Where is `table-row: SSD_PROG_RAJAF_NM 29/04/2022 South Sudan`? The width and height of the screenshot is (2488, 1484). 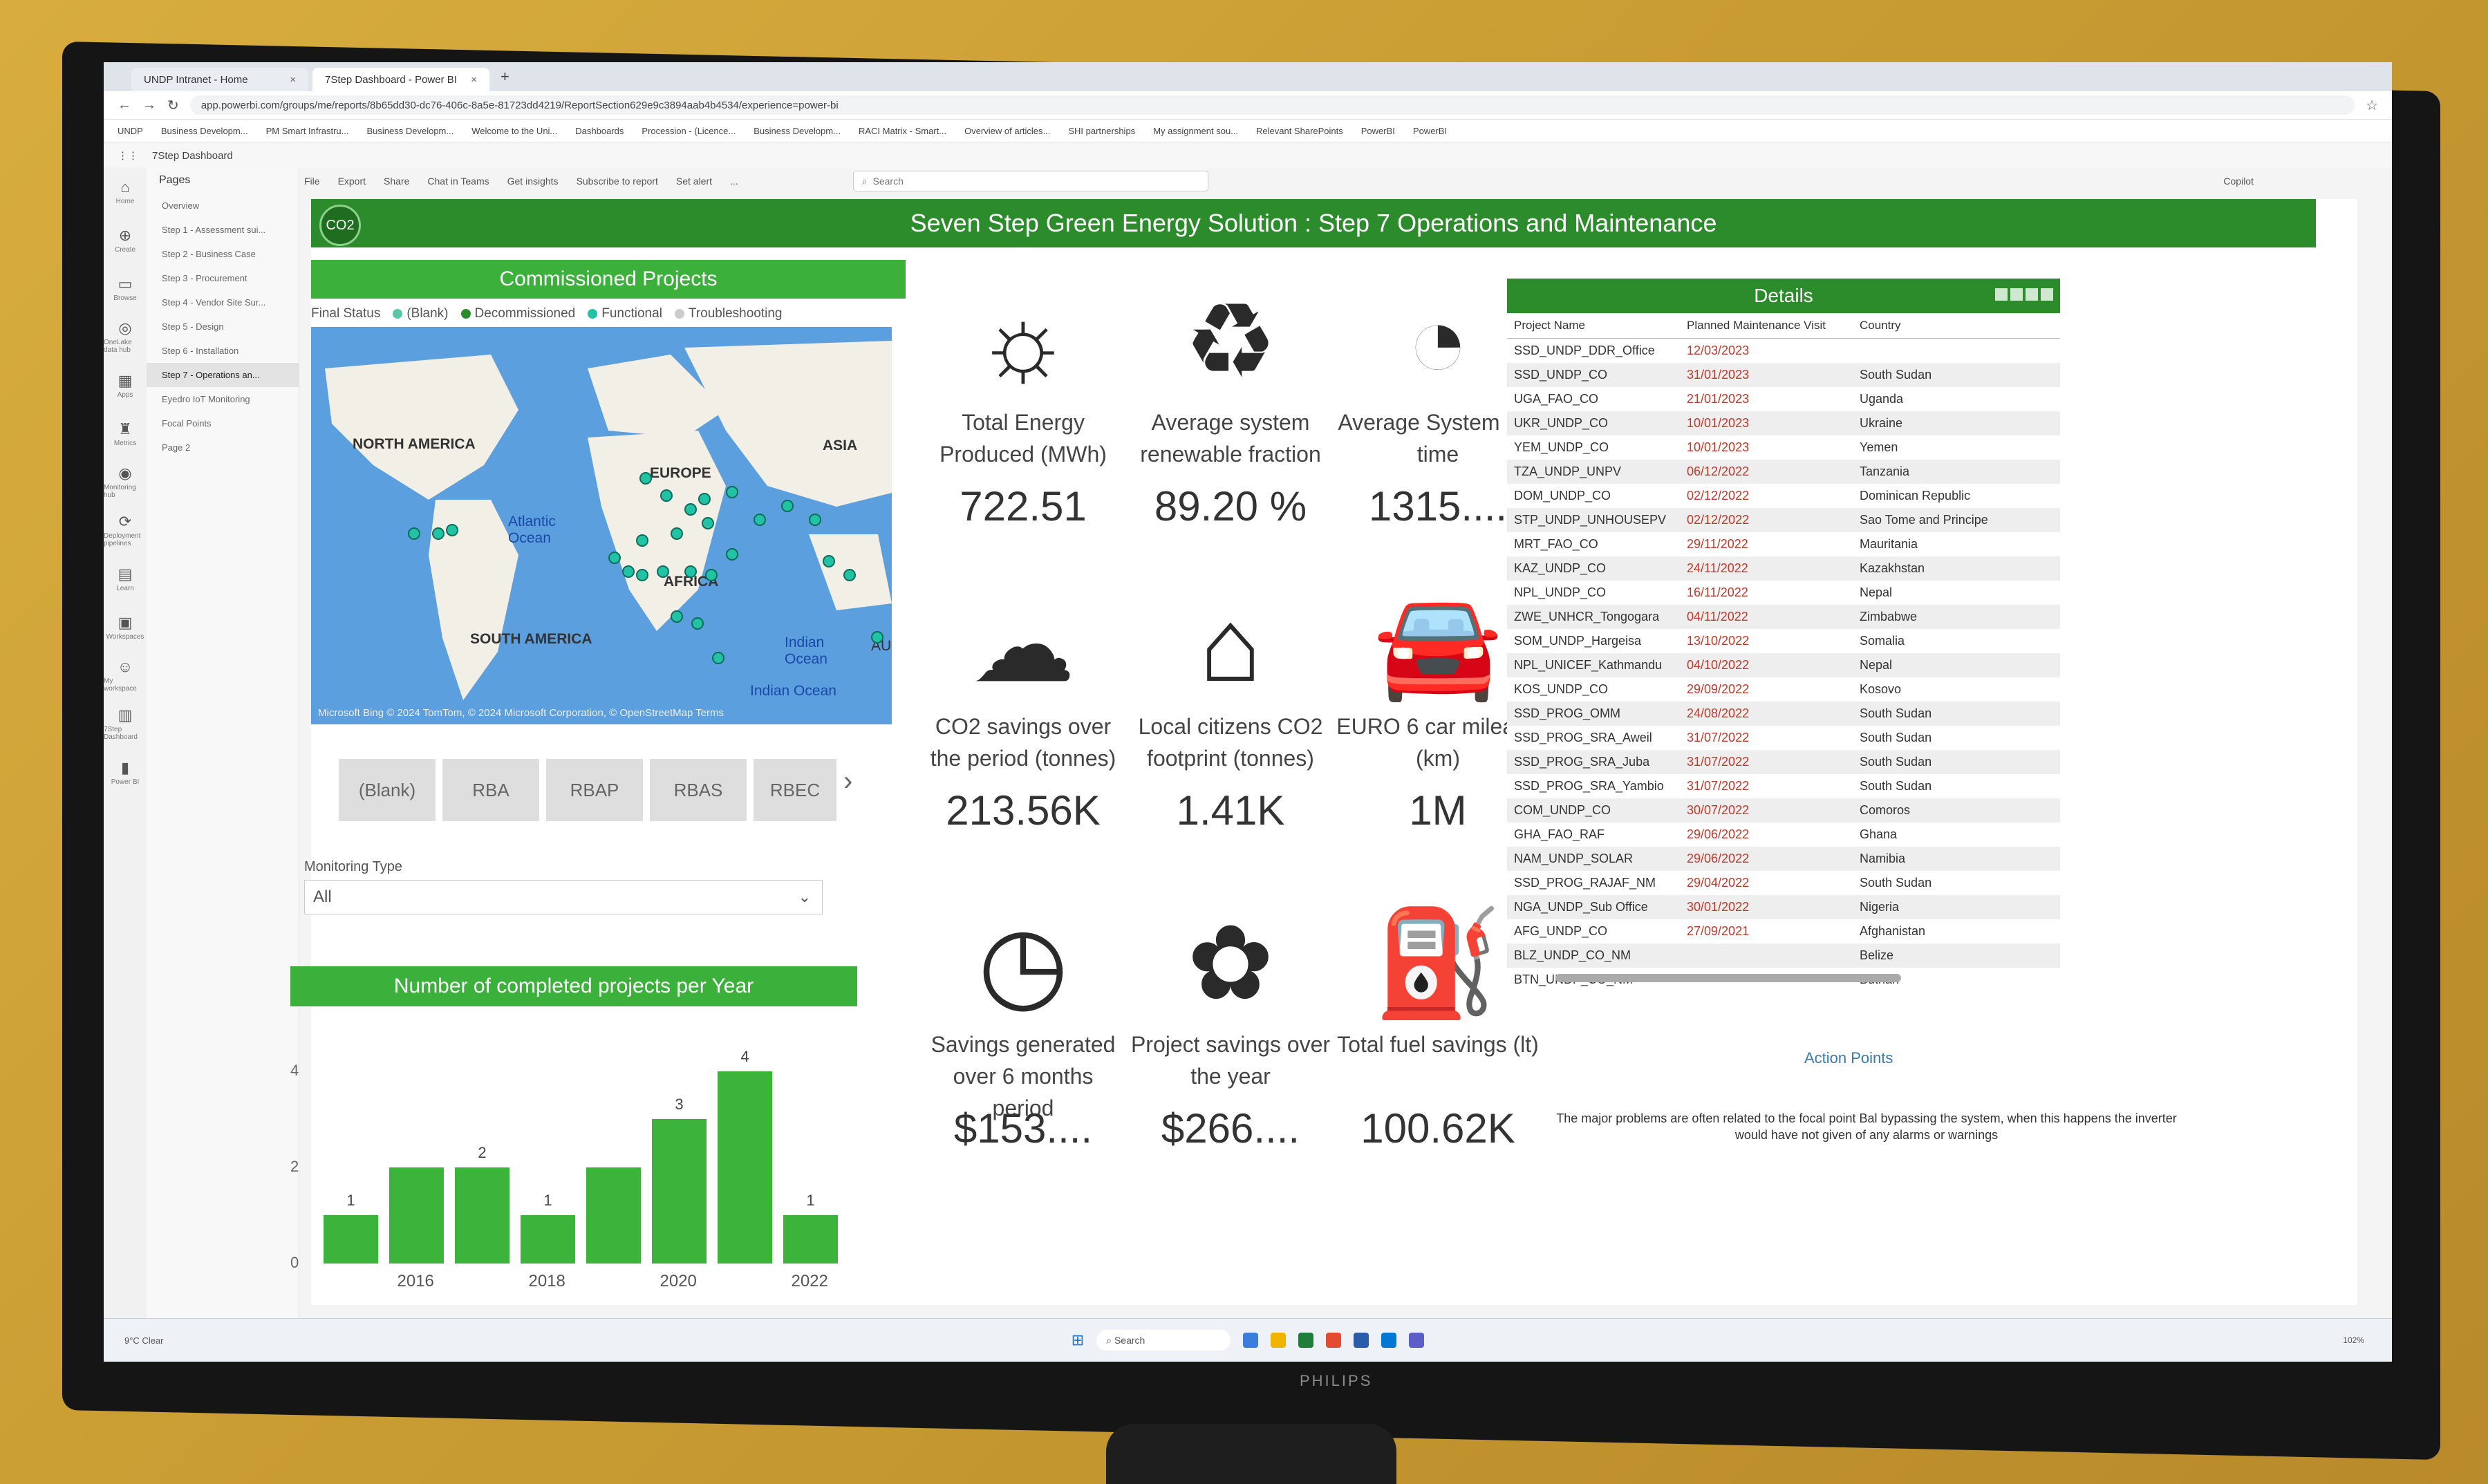 table-row: SSD_PROG_RAJAF_NM 29/04/2022 South Sudan is located at coordinates (1783, 883).